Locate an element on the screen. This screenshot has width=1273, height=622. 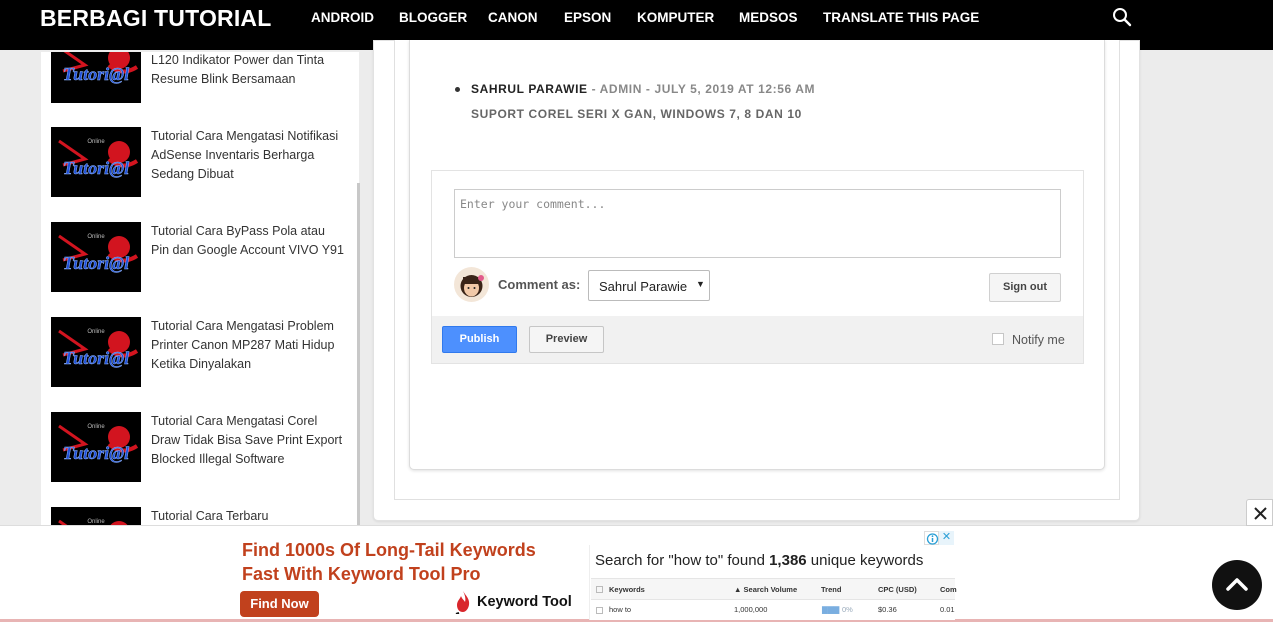
ad-col-volume: ▲ Search Volume is located at coordinates (766, 589).